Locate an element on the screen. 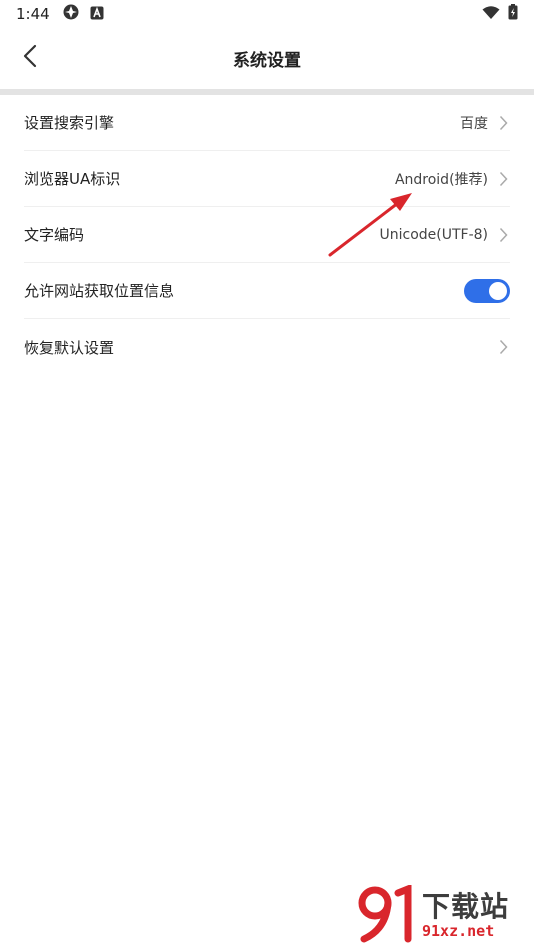  watermark-91-icon is located at coordinates (388, 915).